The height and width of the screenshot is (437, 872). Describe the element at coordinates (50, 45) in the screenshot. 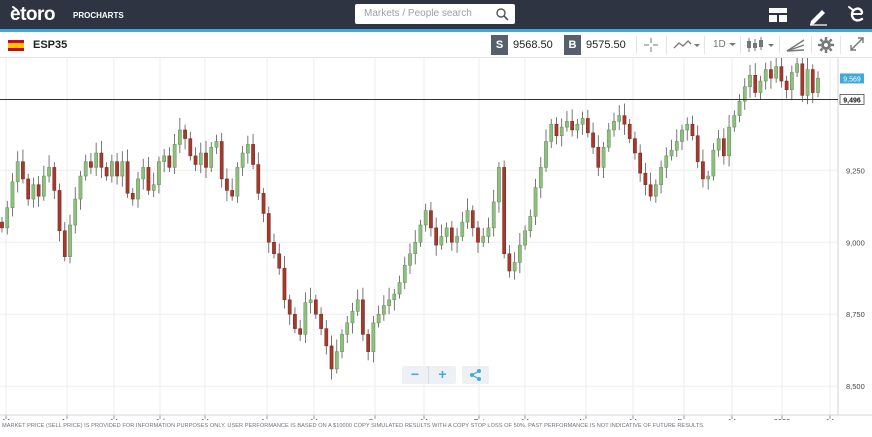

I see `instrument-symbol: ESP35` at that location.